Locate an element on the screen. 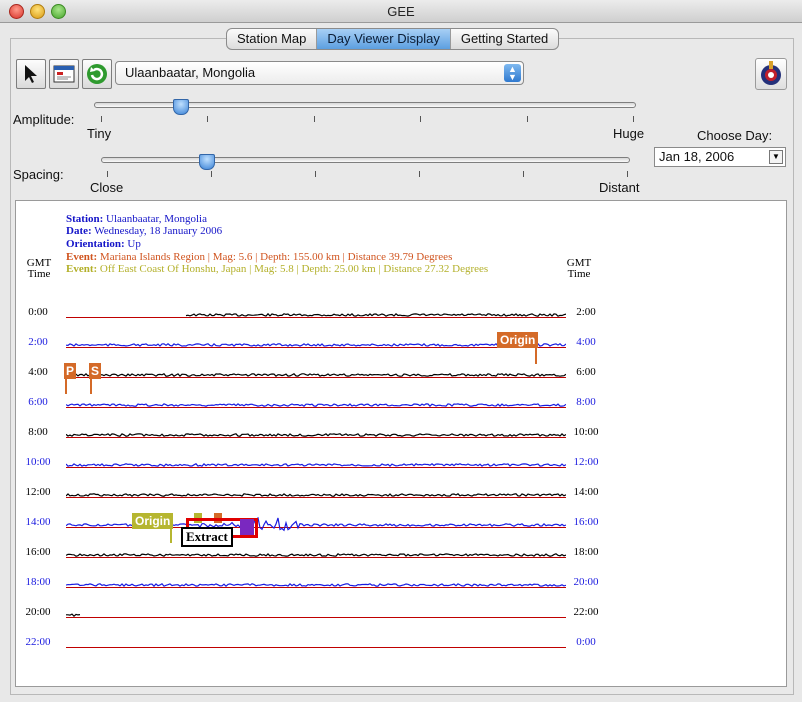  row-time-left: 10:00 is located at coordinates (38, 462).